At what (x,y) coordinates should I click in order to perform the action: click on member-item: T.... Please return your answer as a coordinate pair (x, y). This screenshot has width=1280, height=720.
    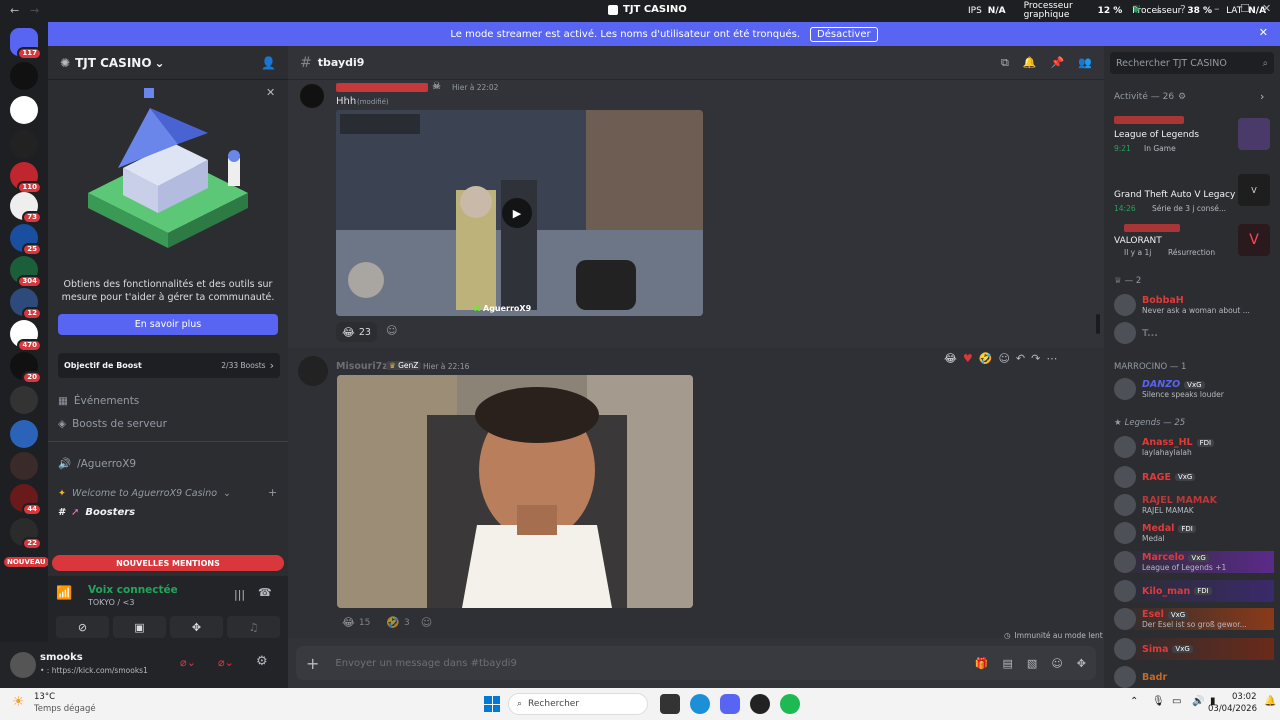
    Looking at the image, I should click on (1194, 333).